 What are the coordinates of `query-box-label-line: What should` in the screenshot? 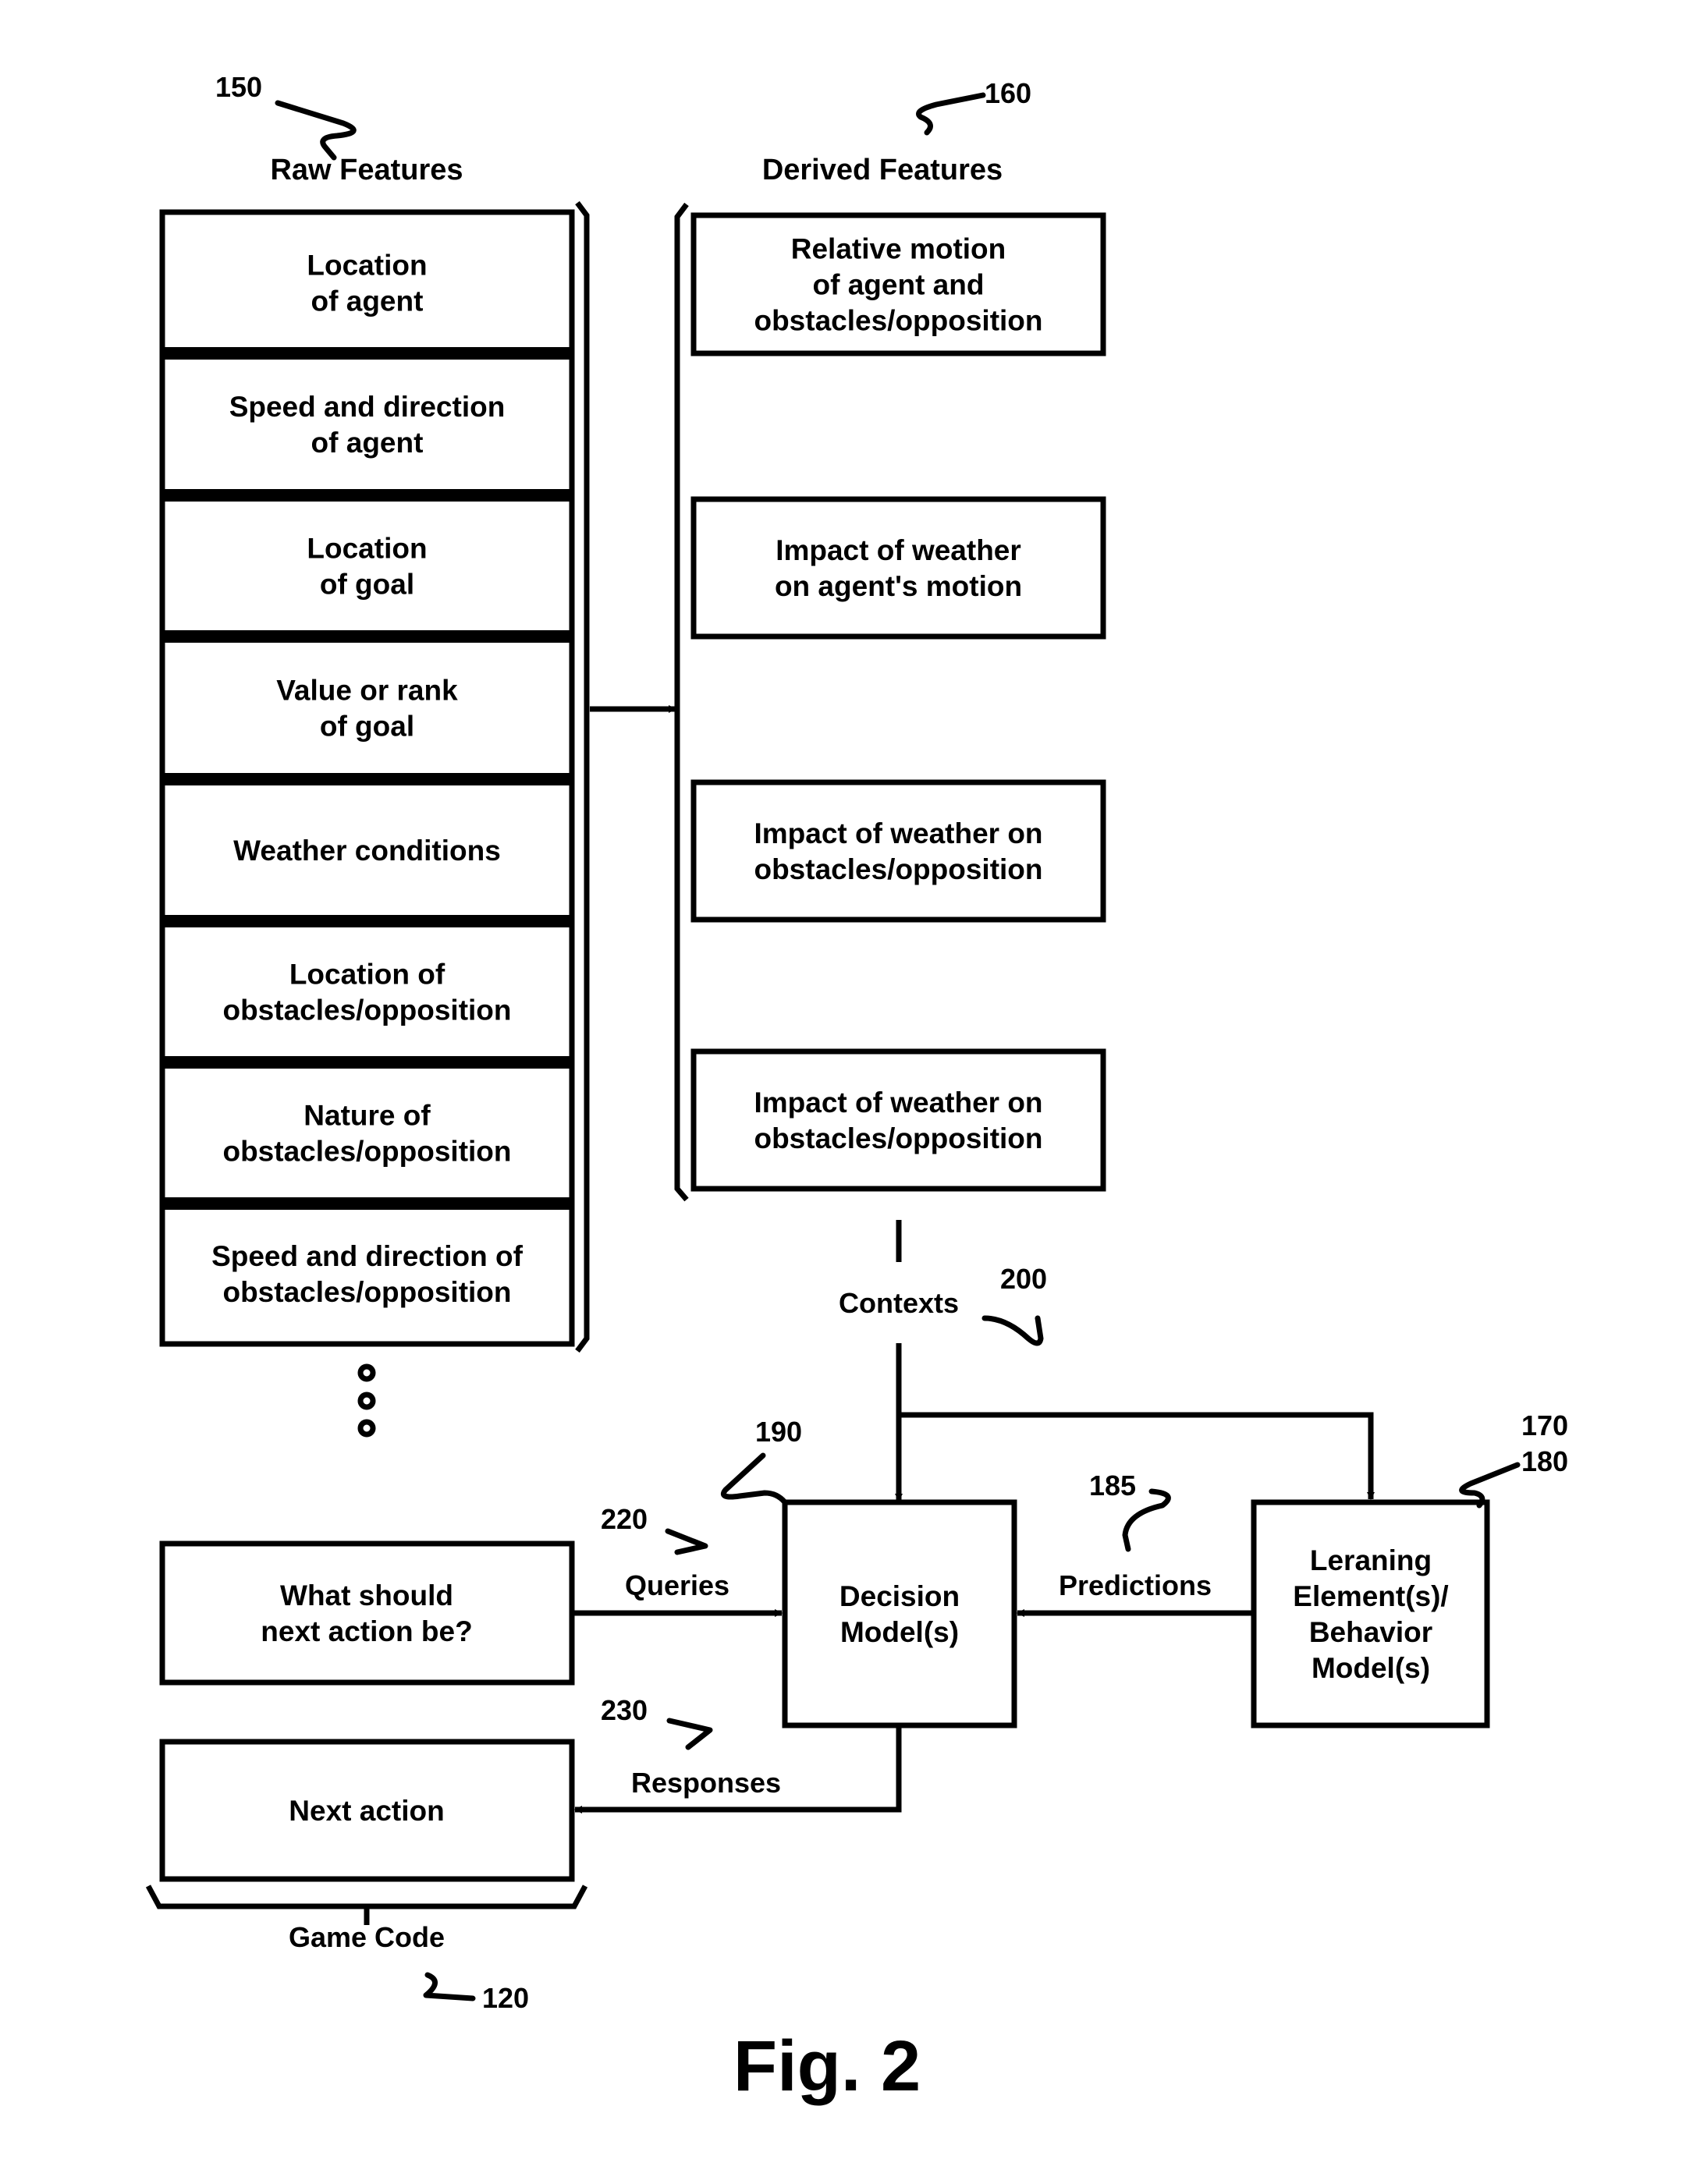 It's located at (366, 1596).